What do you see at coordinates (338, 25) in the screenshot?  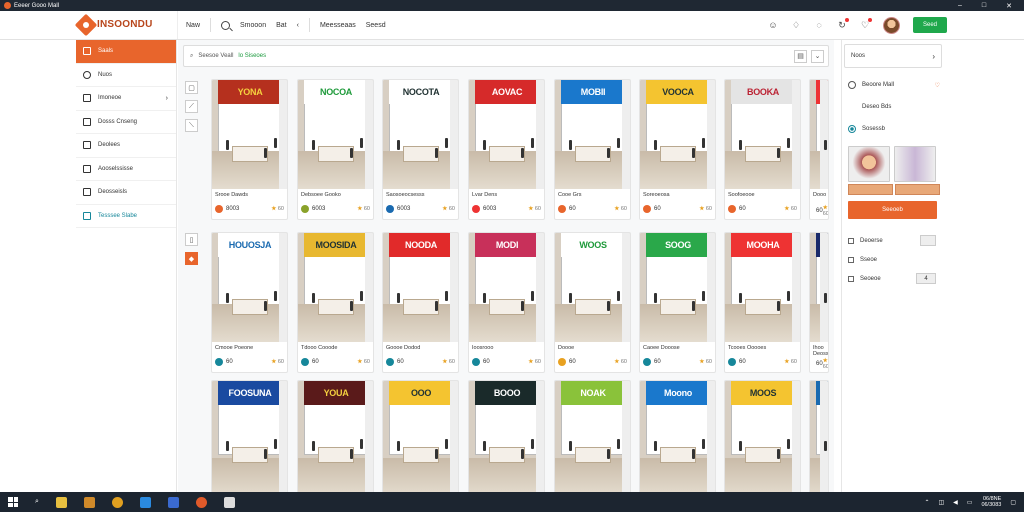 I see `nav-item-4: Meesseaas` at bounding box center [338, 25].